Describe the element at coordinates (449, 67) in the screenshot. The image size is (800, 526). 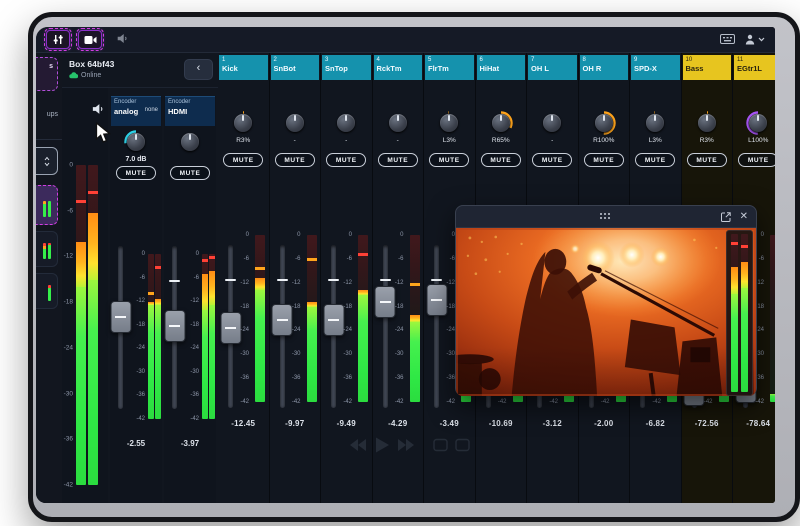
I see `channel-header: 5 FlrTm` at that location.